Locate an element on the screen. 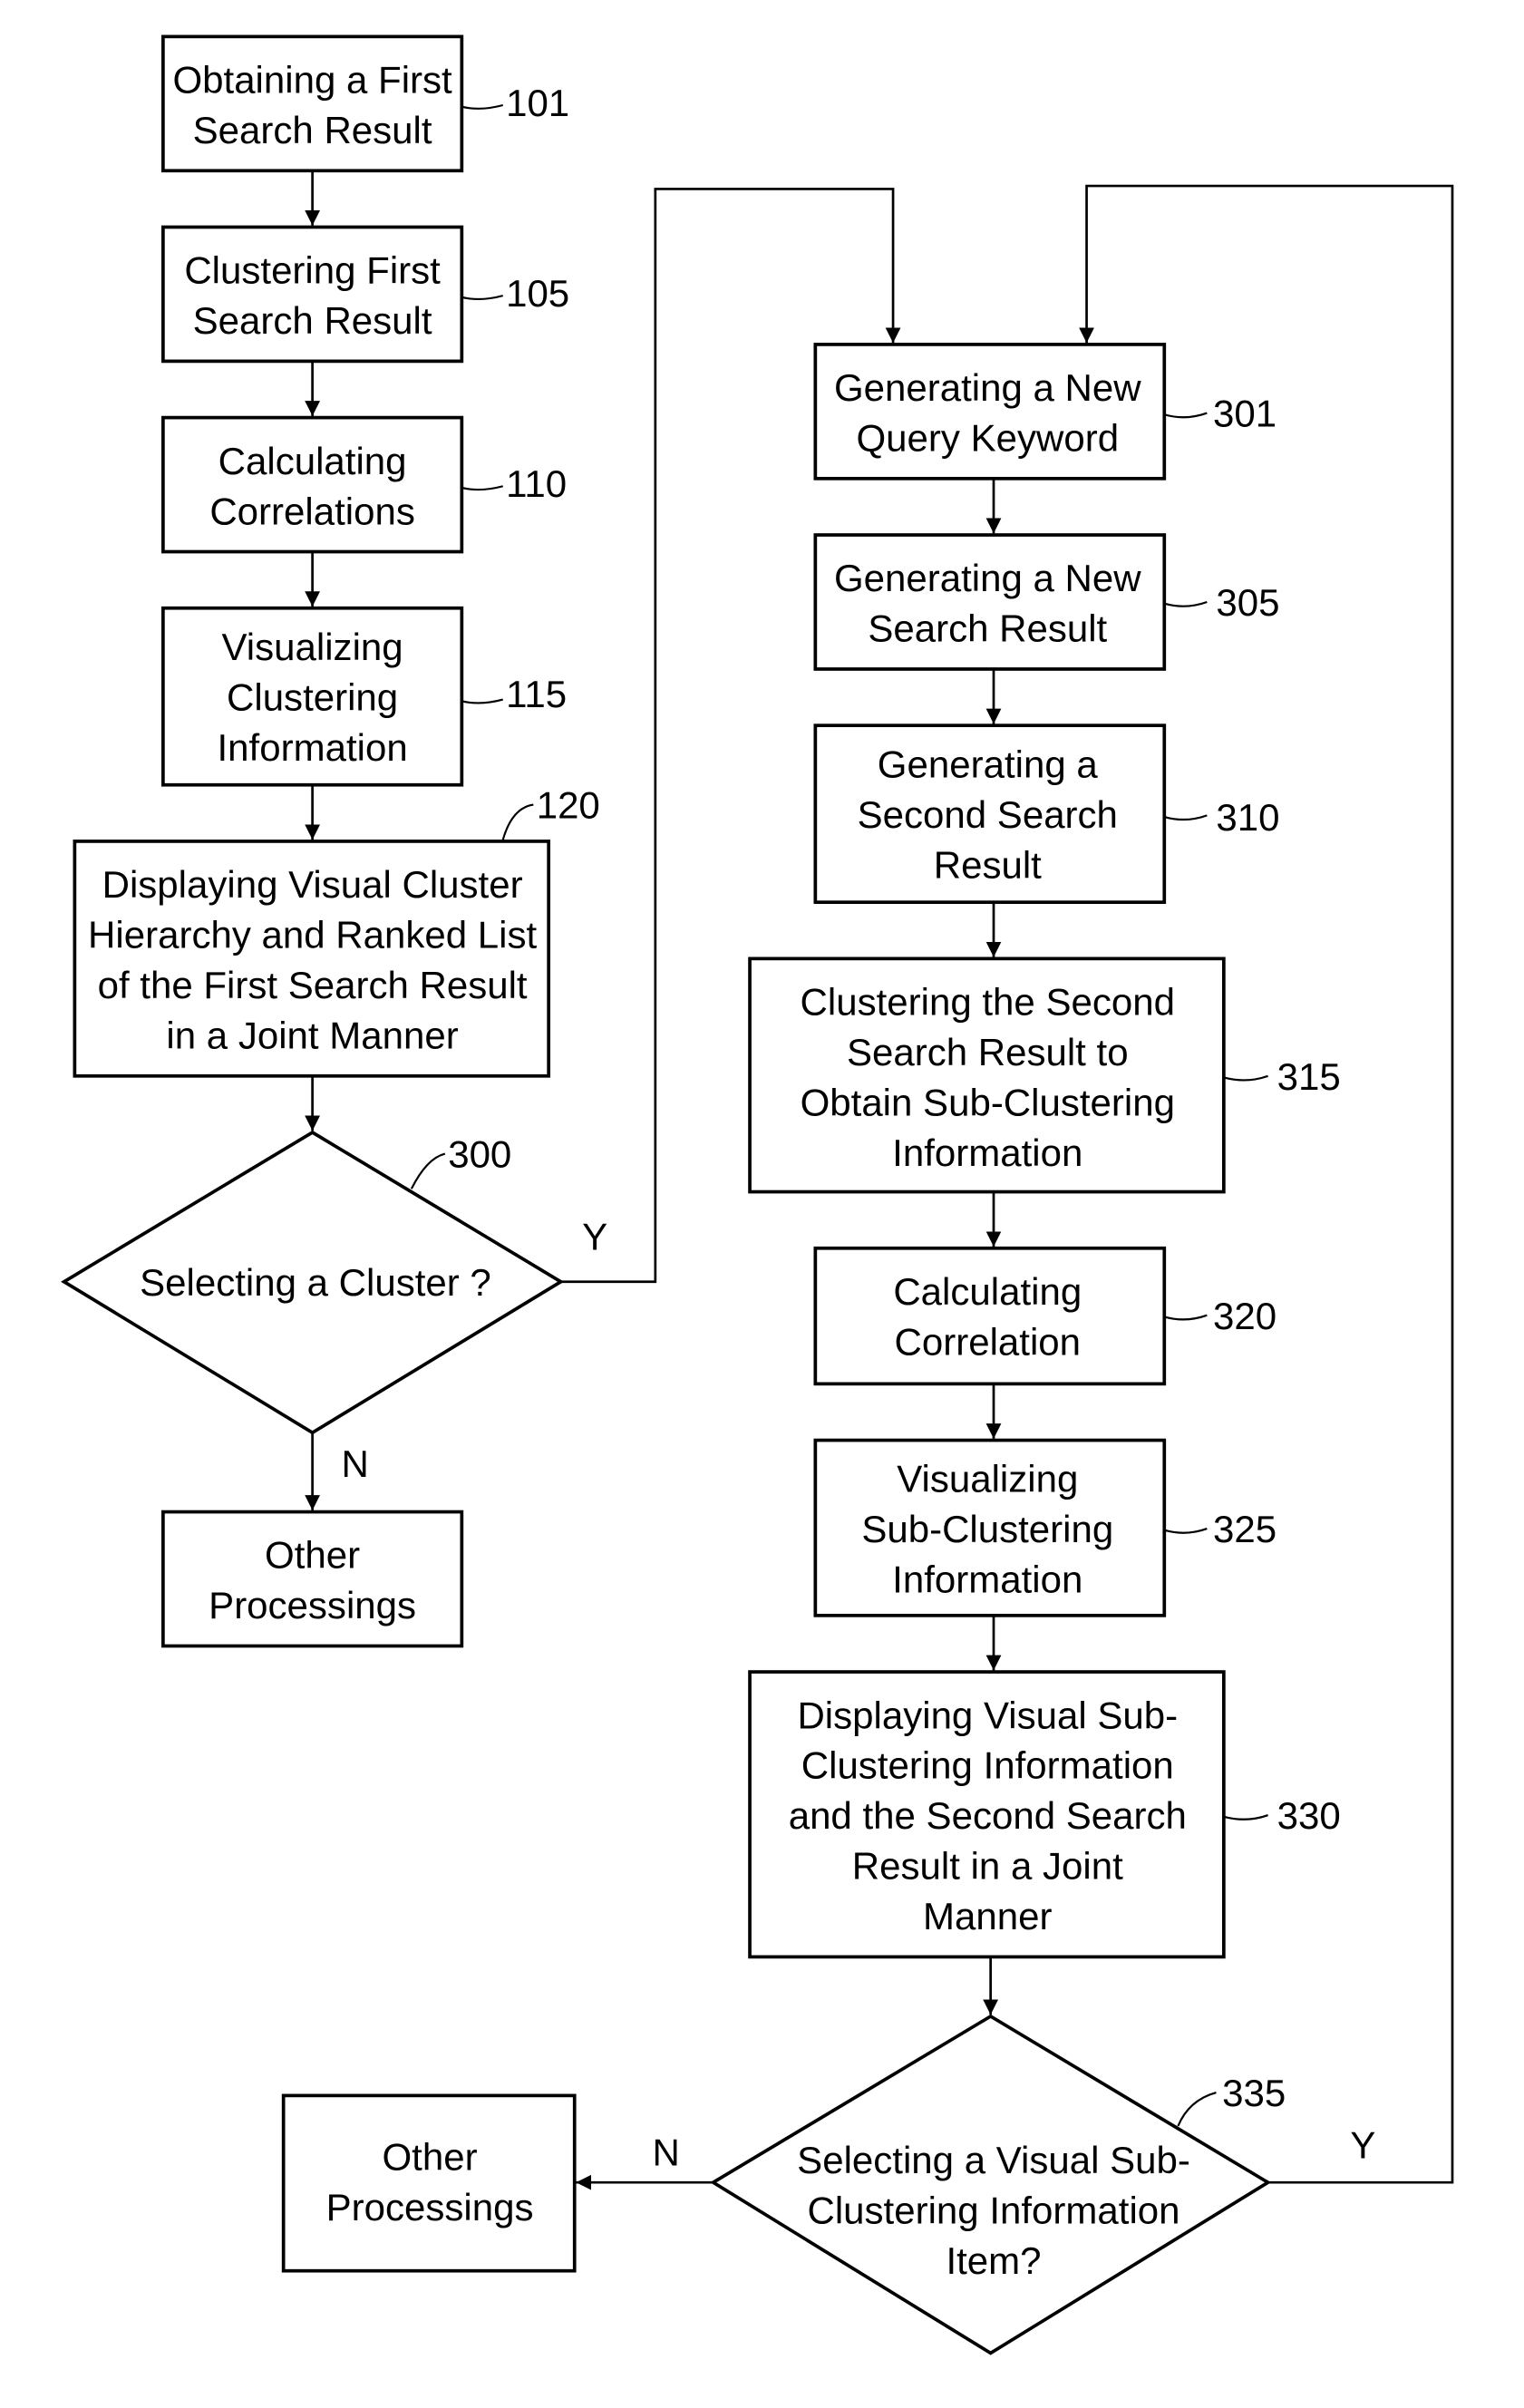 This screenshot has width=1524, height=2408. ref-number: 310 is located at coordinates (1247, 817).